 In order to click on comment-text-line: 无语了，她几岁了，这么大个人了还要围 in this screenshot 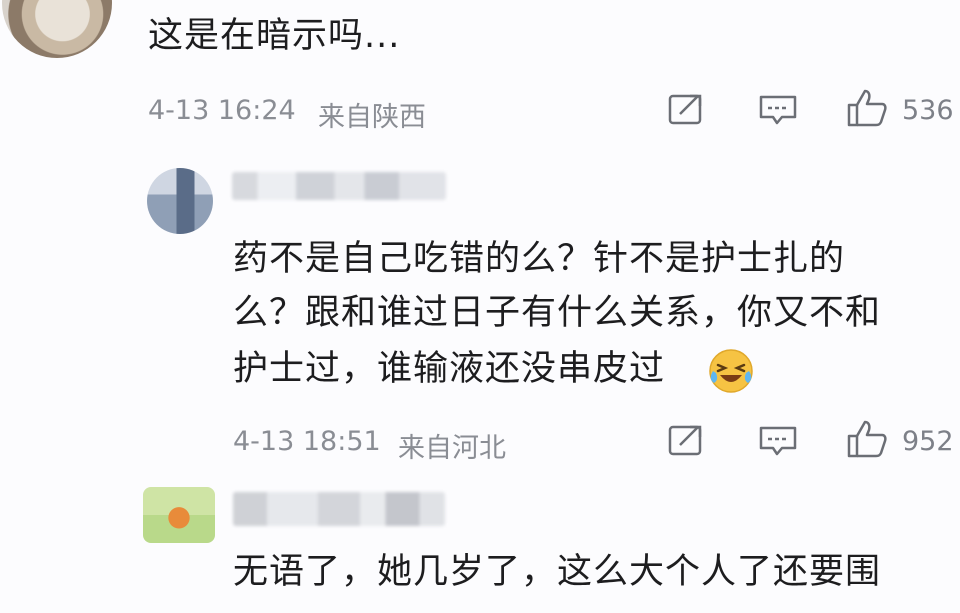, I will do `click(557, 572)`.